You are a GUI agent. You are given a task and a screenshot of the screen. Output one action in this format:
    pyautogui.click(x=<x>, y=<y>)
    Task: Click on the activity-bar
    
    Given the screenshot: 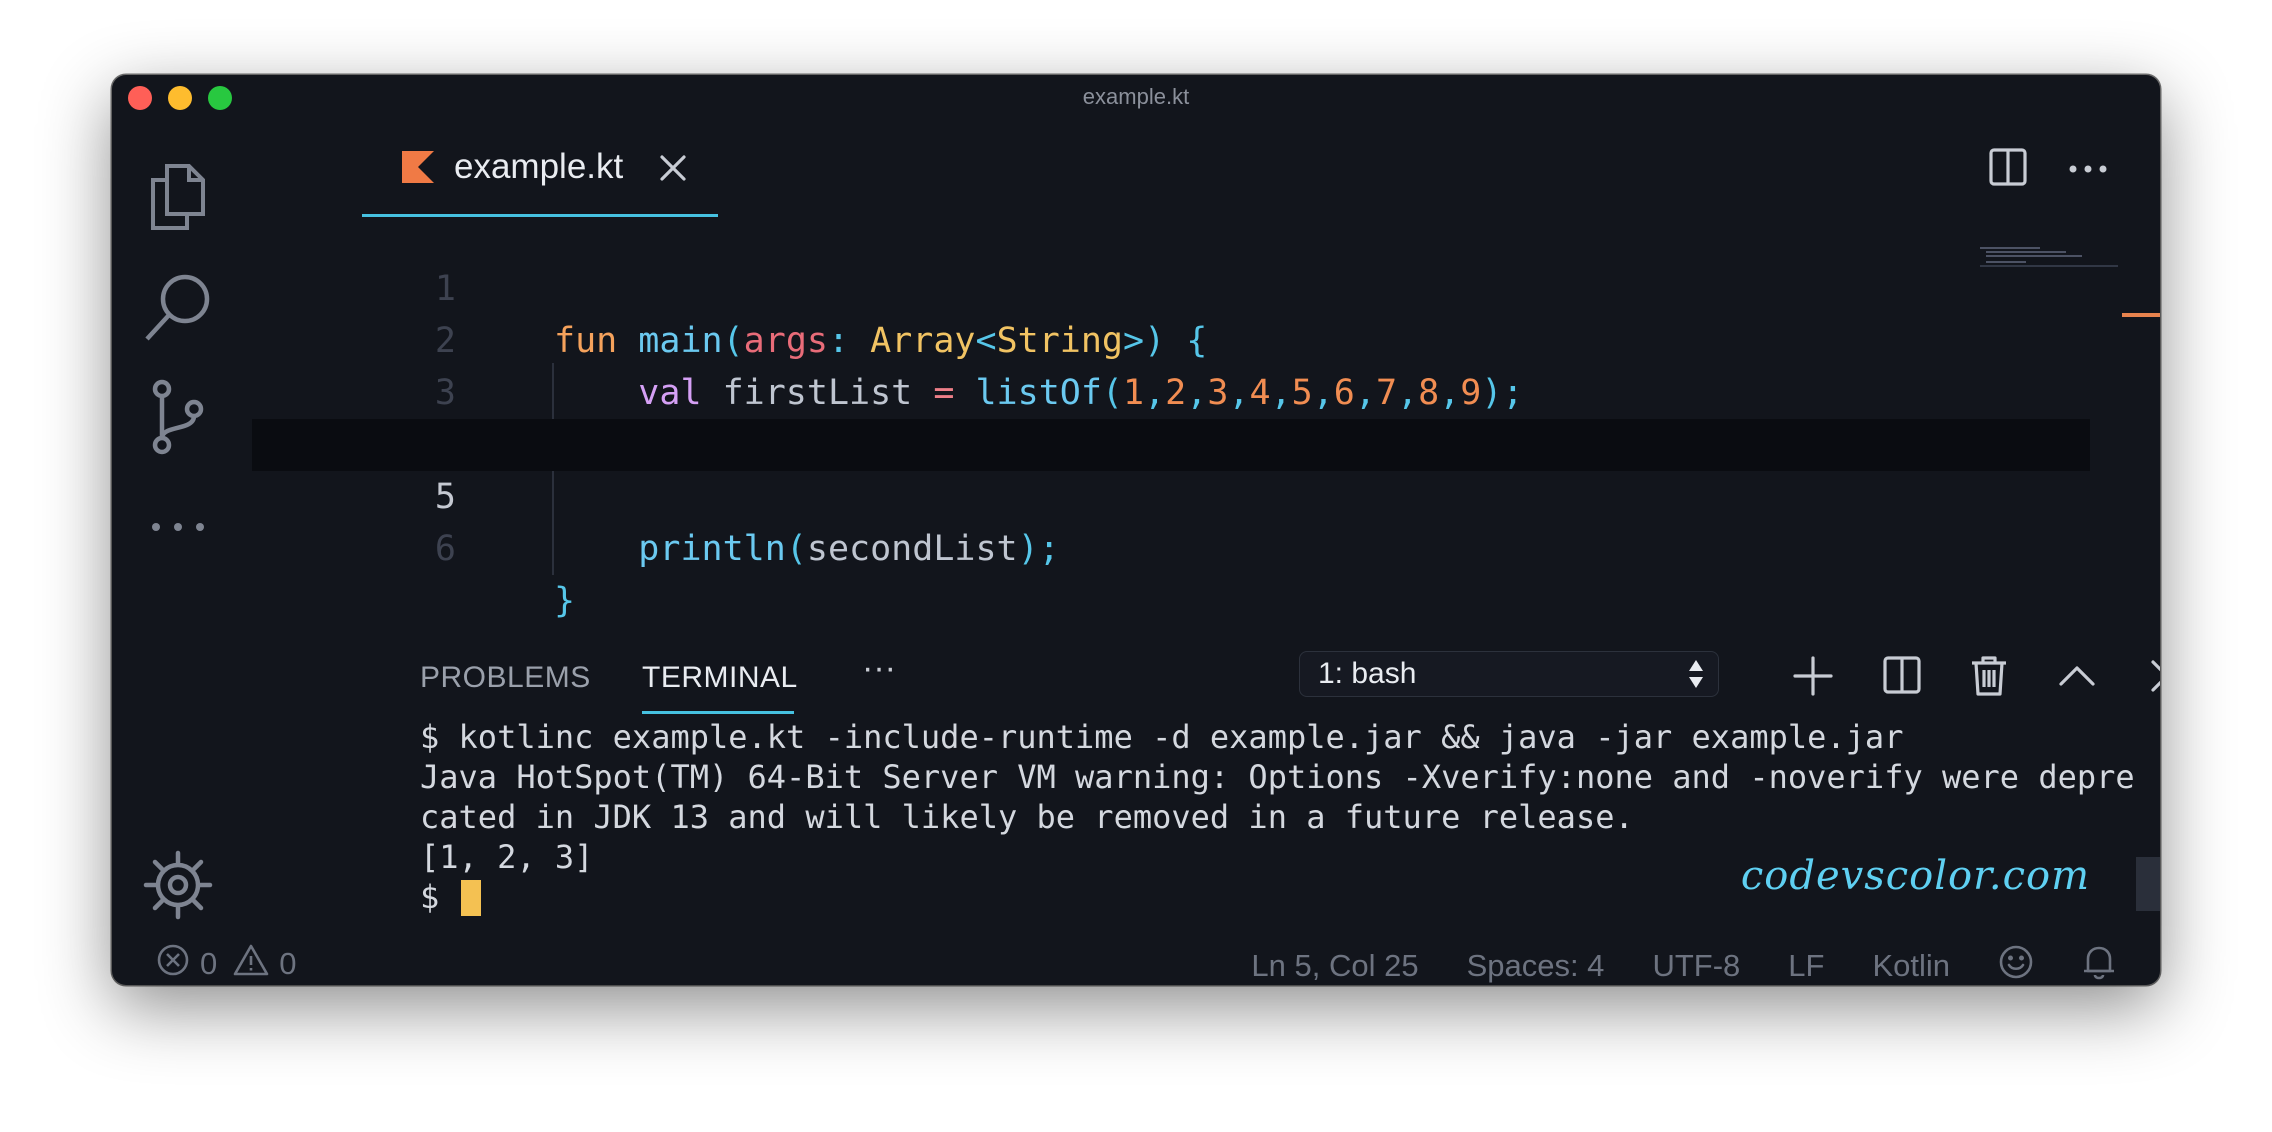 What is the action you would take?
    pyautogui.click(x=182, y=531)
    